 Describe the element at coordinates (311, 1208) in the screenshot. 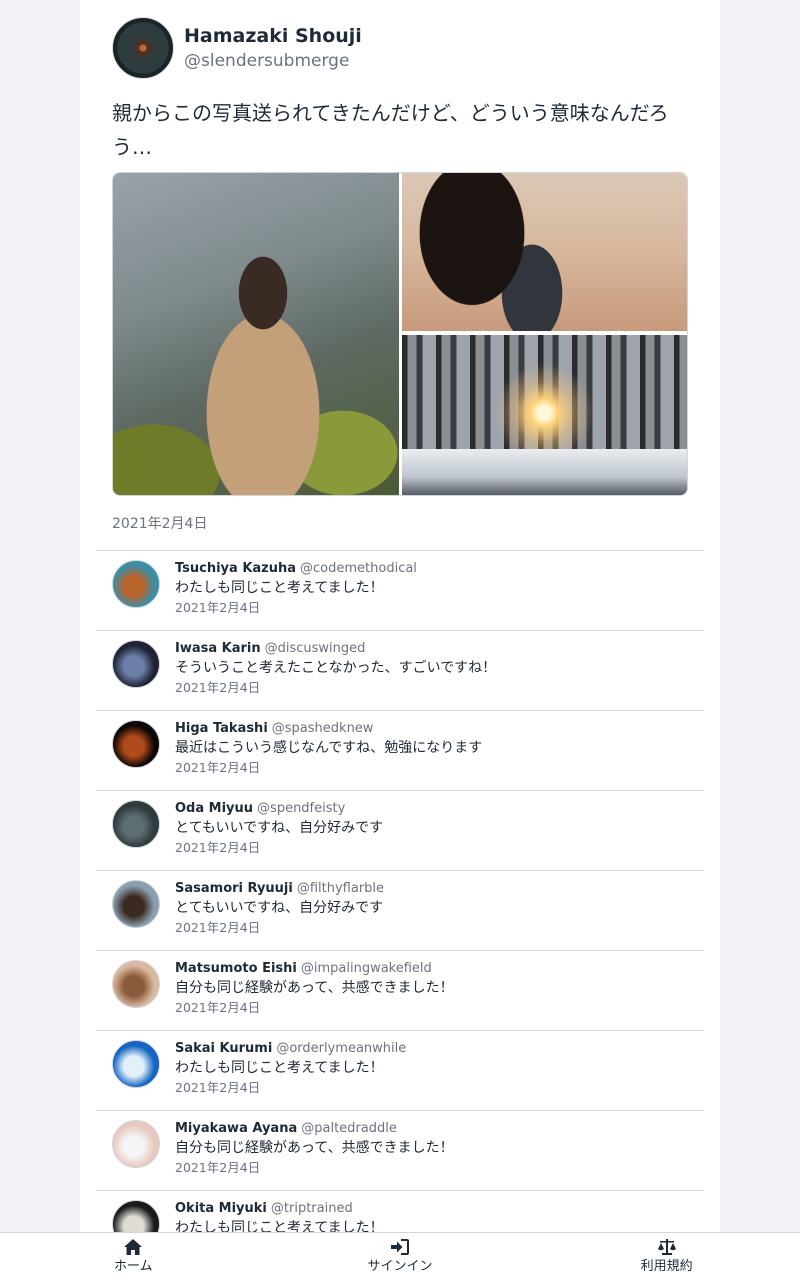

I see `reply-author-handle: @triptrained` at that location.